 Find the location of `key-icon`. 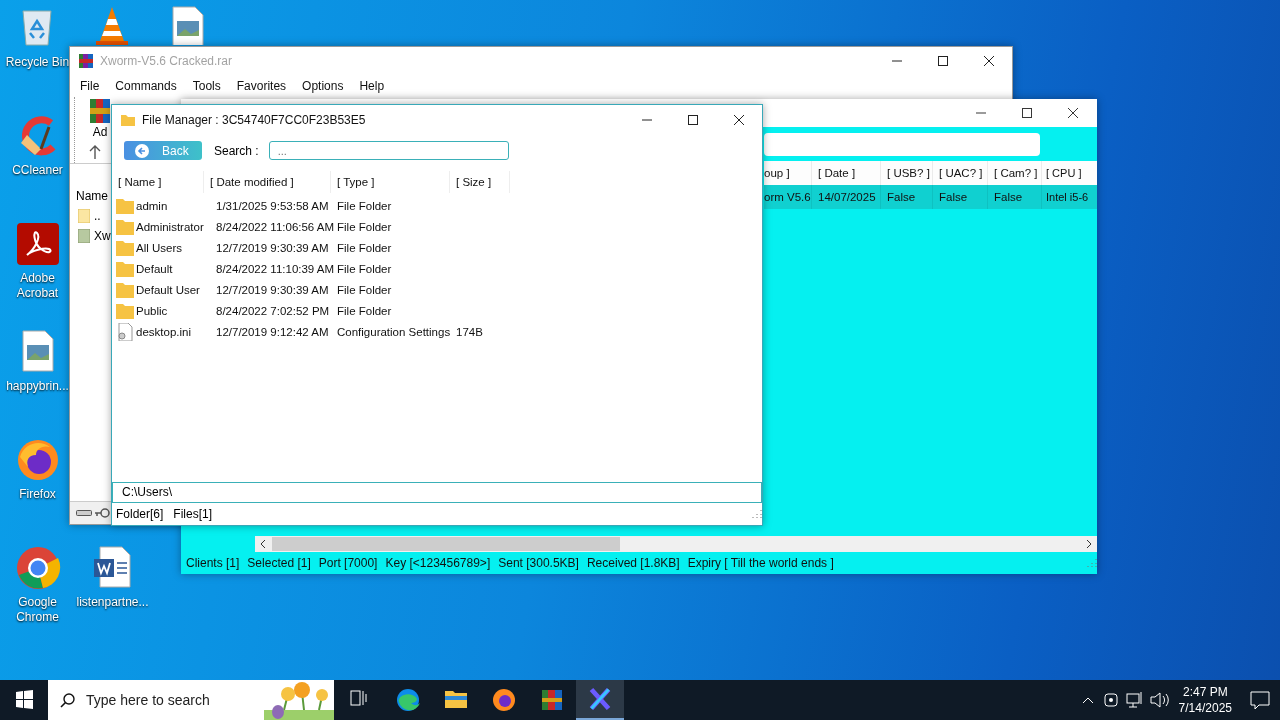

key-icon is located at coordinates (102, 513).